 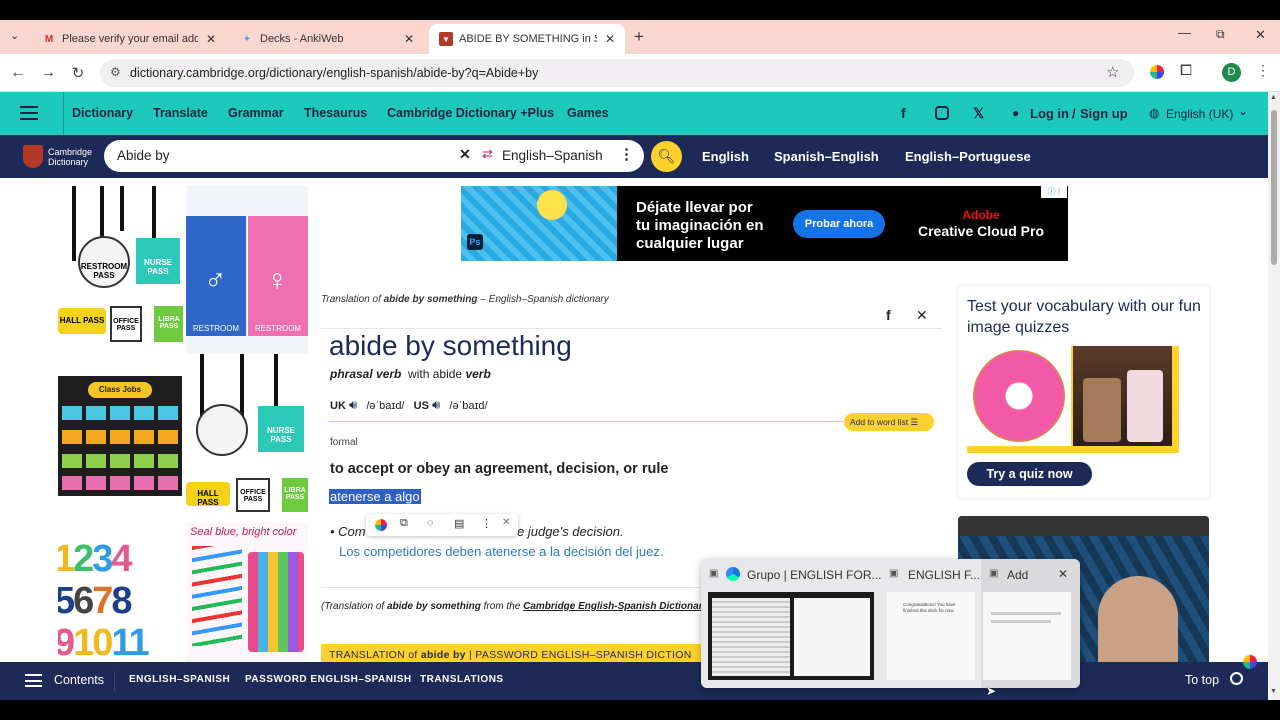 What do you see at coordinates (18, 73) in the screenshot?
I see `back-arrow-icon: ←` at bounding box center [18, 73].